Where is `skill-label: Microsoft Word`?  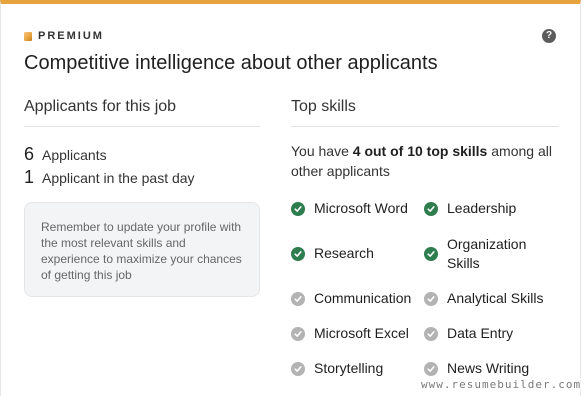
skill-label: Microsoft Word is located at coordinates (361, 208).